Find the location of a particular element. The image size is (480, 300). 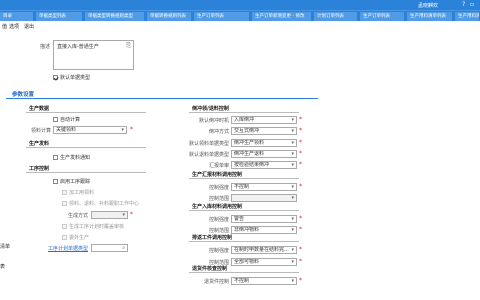

pick-feed-checkbox: 领料、退料、补料跟职工作中心 is located at coordinates (100, 203).